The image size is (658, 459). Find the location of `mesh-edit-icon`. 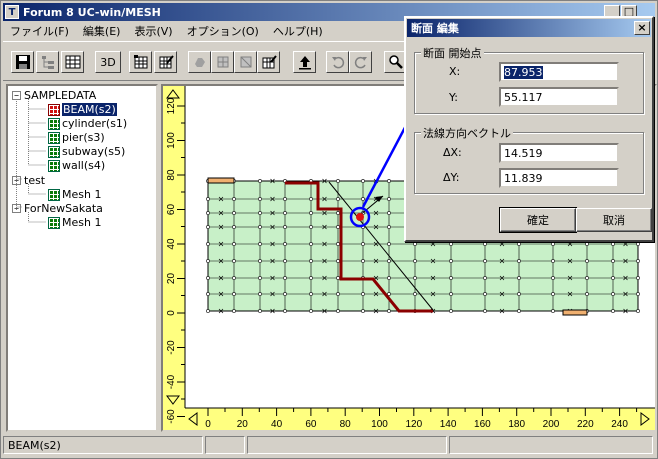

mesh-edit-icon is located at coordinates (166, 62).